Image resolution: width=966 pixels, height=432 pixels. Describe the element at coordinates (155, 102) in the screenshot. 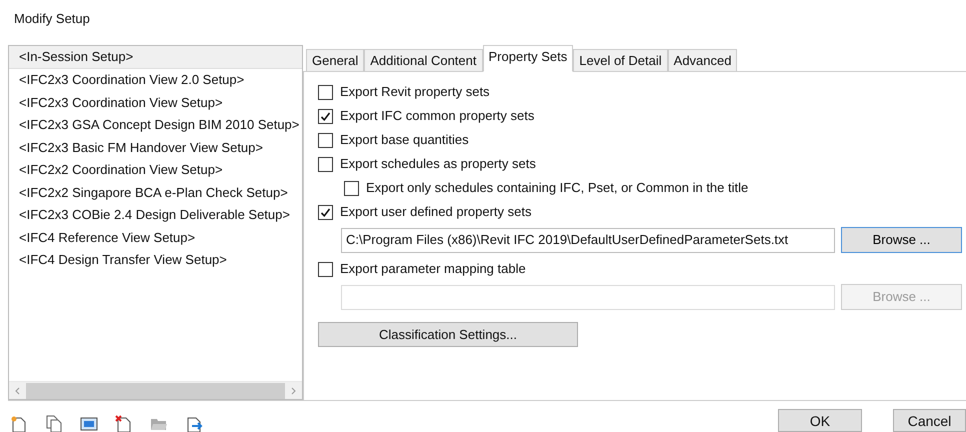

I see `setup-list-item: <IFC2x3 Coordination View Setup>` at that location.